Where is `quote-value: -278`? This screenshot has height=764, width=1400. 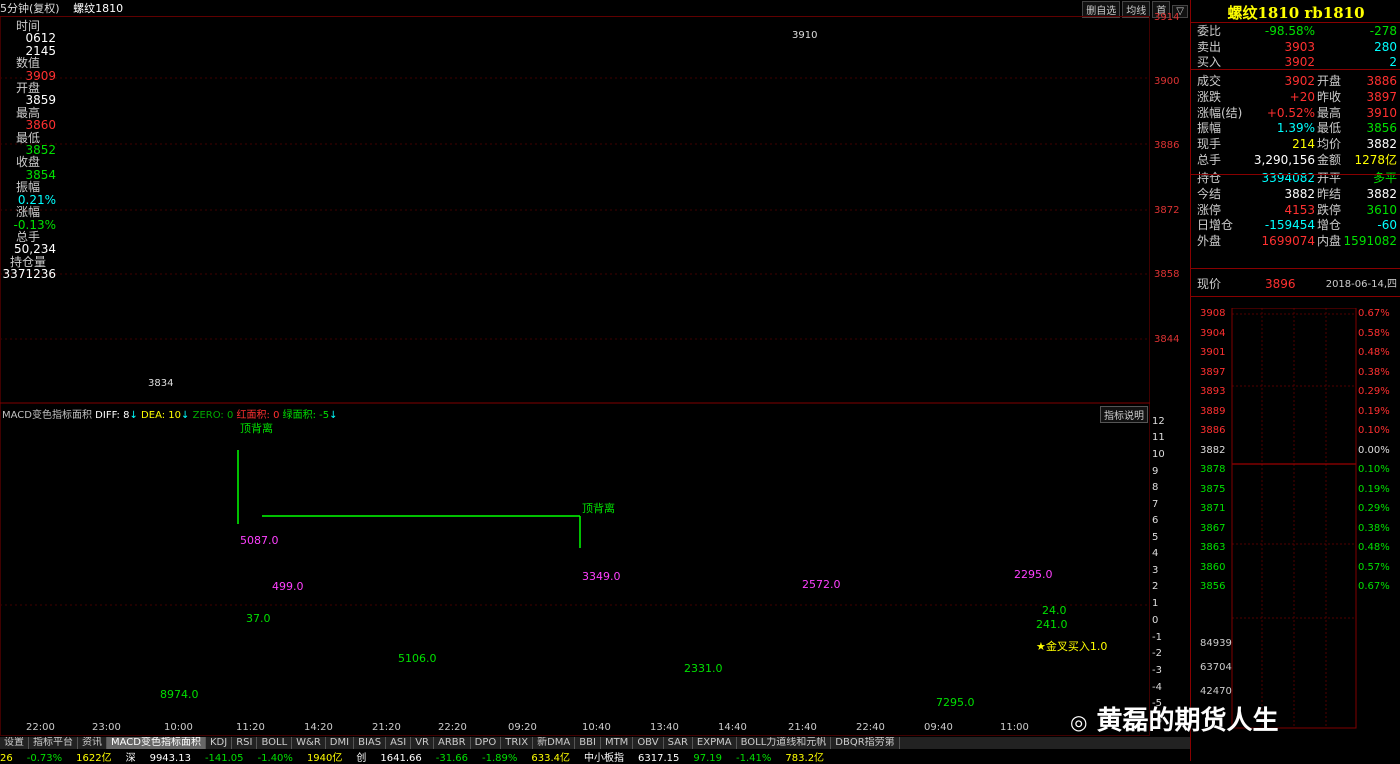
quote-value: -278 is located at coordinates (1383, 31).